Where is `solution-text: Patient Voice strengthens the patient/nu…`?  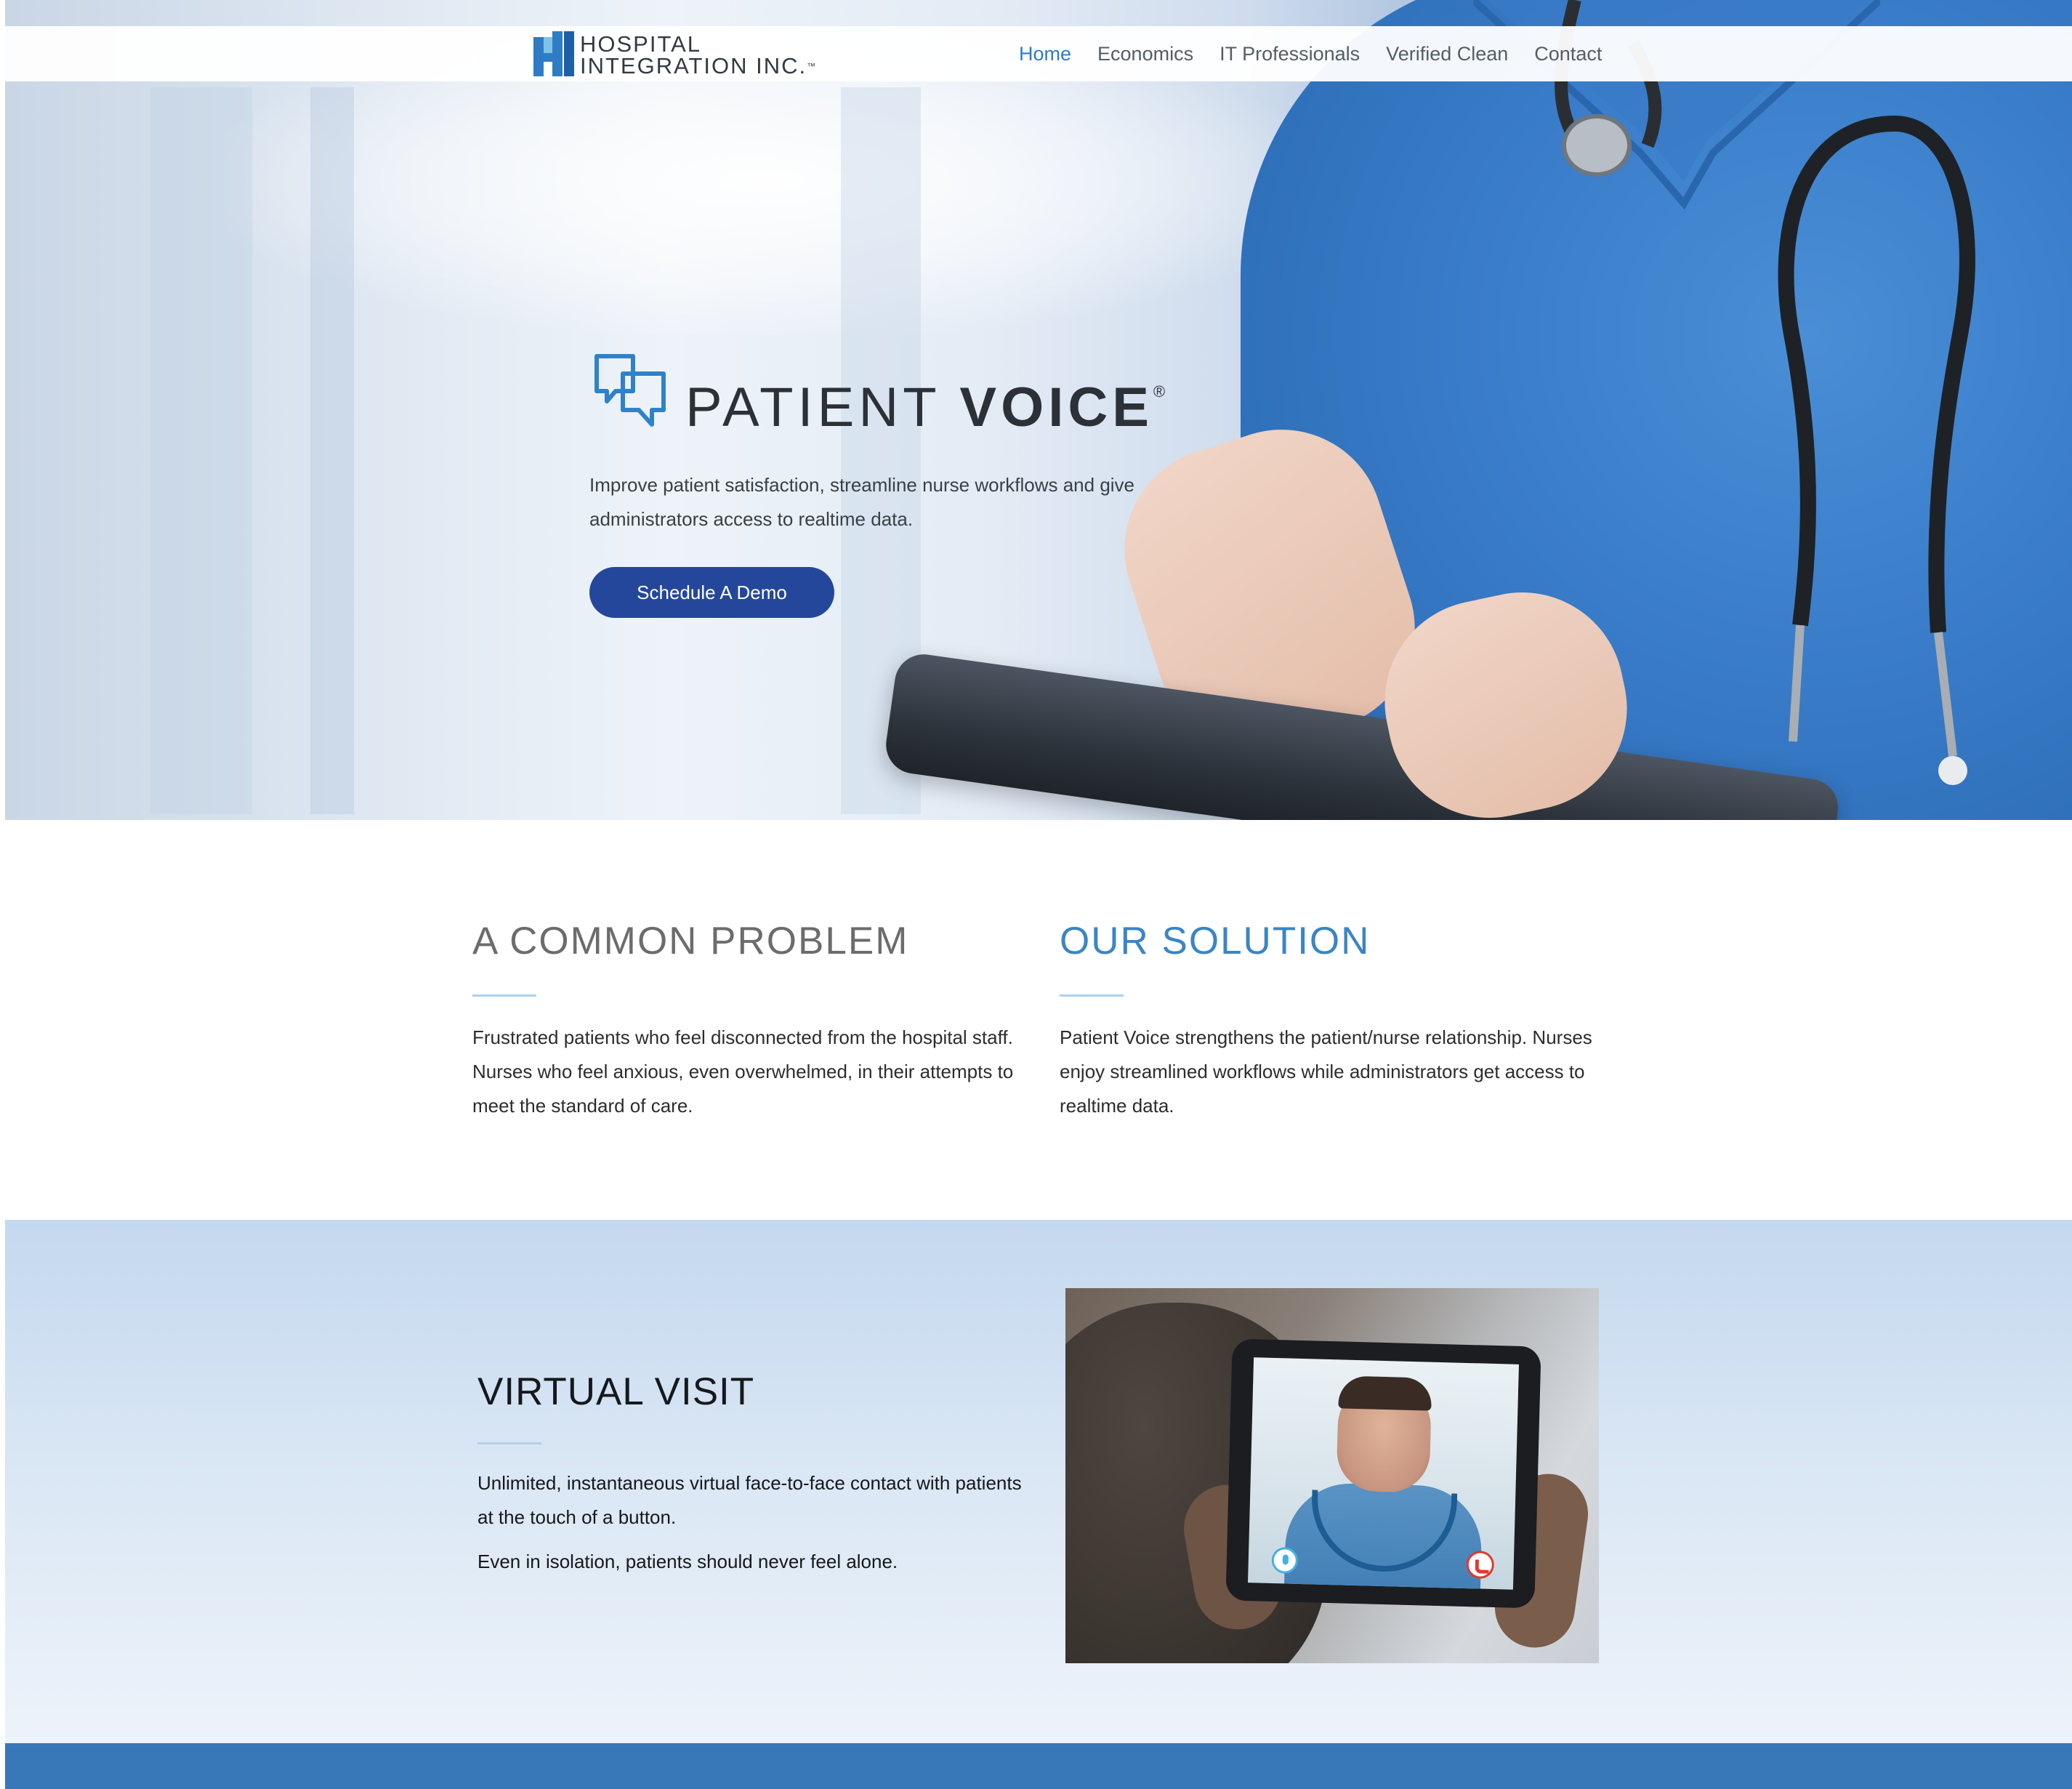 solution-text: Patient Voice strengthens the patient/nu… is located at coordinates (1326, 1071).